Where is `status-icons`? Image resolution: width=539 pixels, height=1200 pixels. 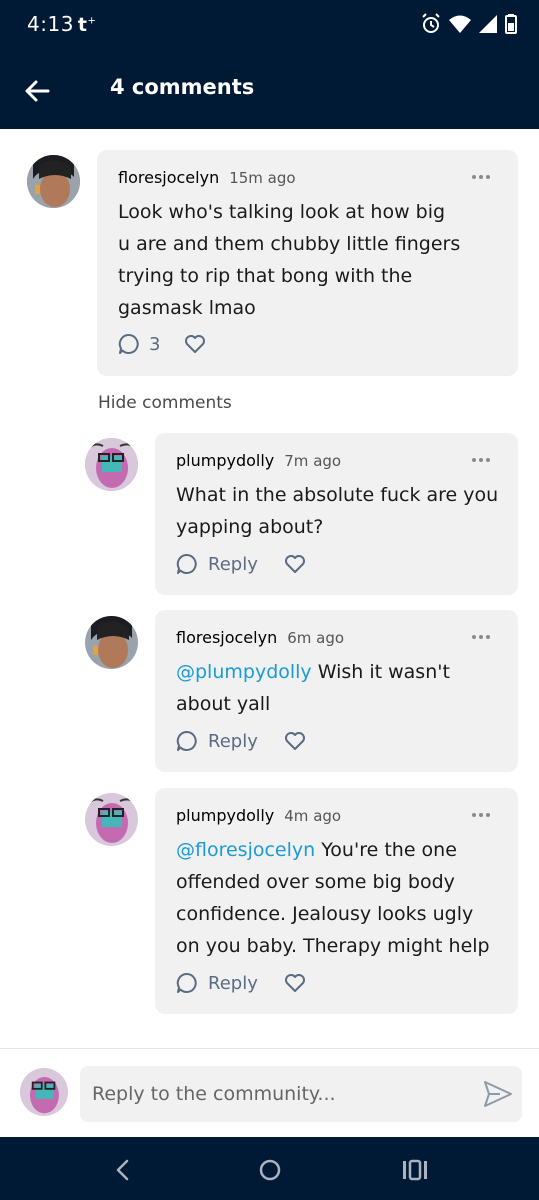
status-icons is located at coordinates (469, 24).